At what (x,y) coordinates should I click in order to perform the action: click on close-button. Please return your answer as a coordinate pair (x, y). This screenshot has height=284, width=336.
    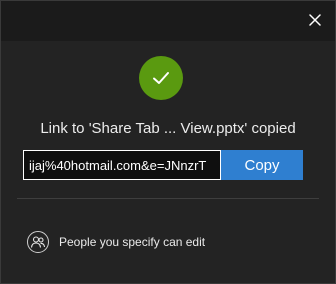
    Looking at the image, I should click on (315, 20).